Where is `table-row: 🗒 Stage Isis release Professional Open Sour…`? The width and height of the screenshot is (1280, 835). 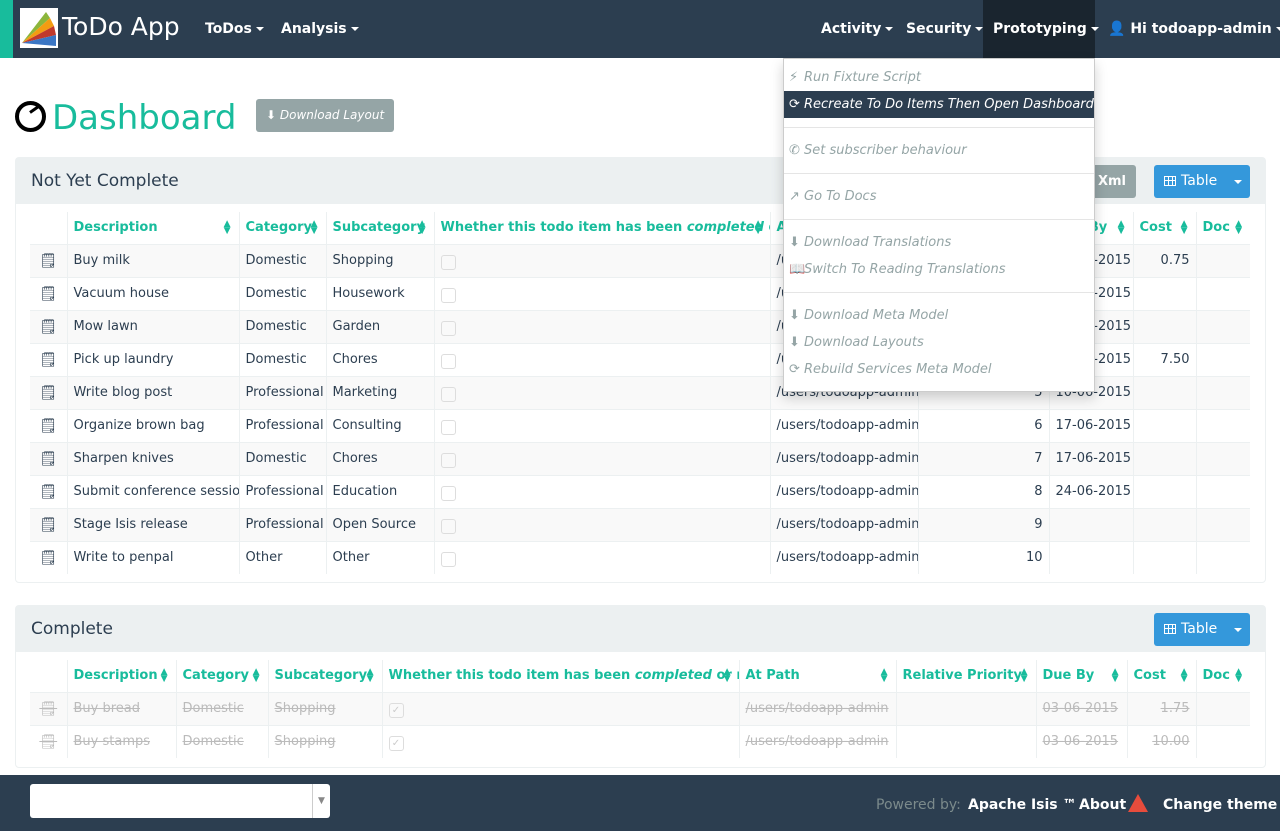 table-row: 🗒 Stage Isis release Professional Open Sour… is located at coordinates (640, 524).